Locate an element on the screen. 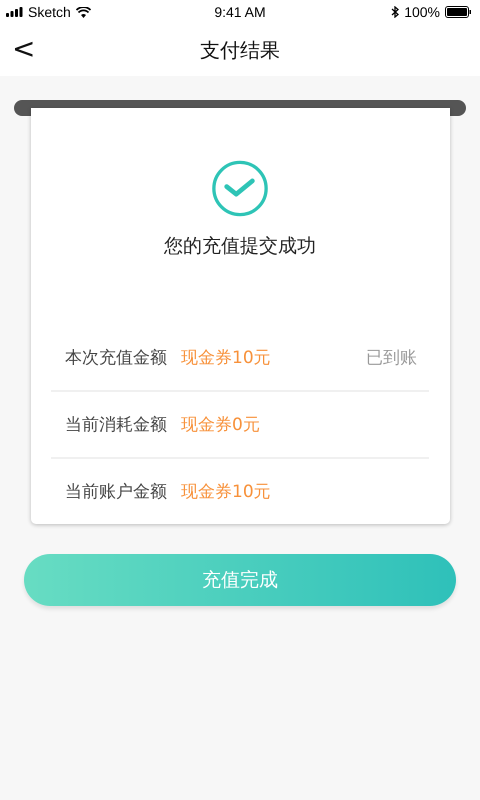 Image resolution: width=480 pixels, height=800 pixels. carrier-name: Sketch is located at coordinates (49, 12).